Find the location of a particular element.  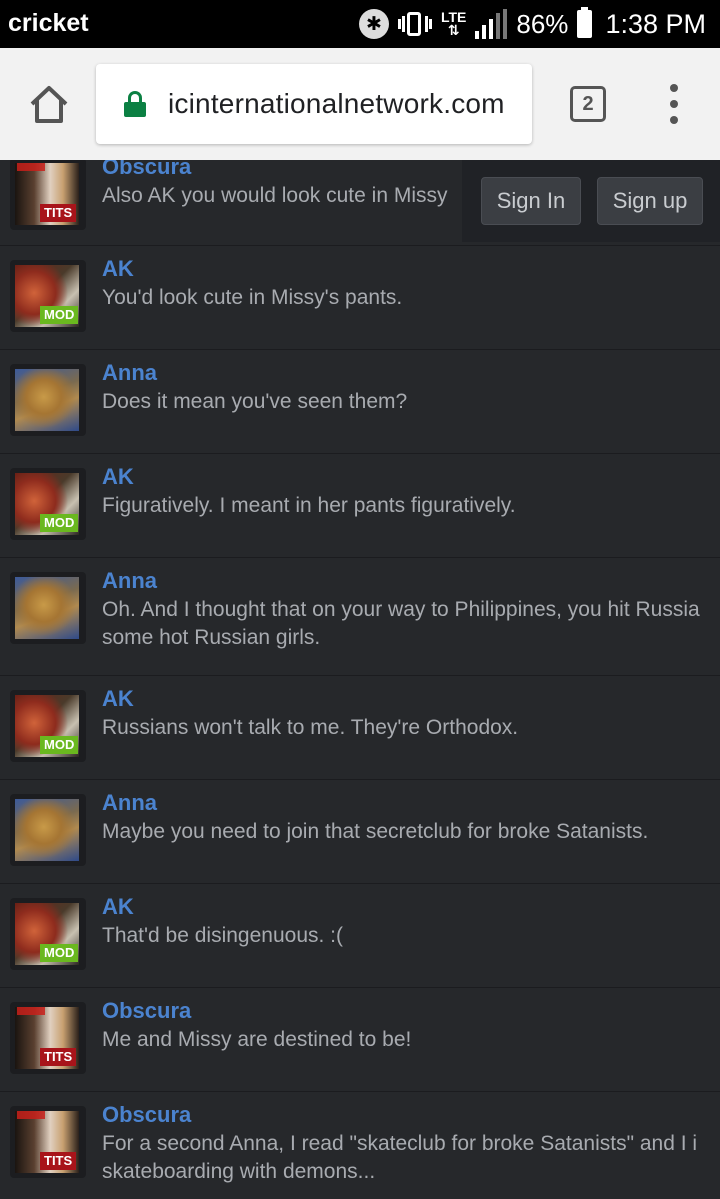

sign-in-button: Sign In is located at coordinates (531, 201).